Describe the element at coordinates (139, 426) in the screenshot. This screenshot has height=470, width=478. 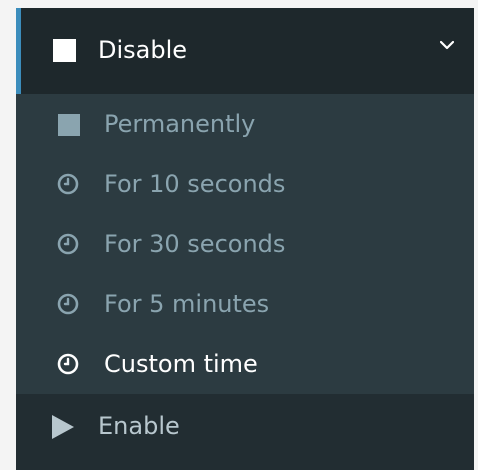
I see `enable-label: Enable` at that location.